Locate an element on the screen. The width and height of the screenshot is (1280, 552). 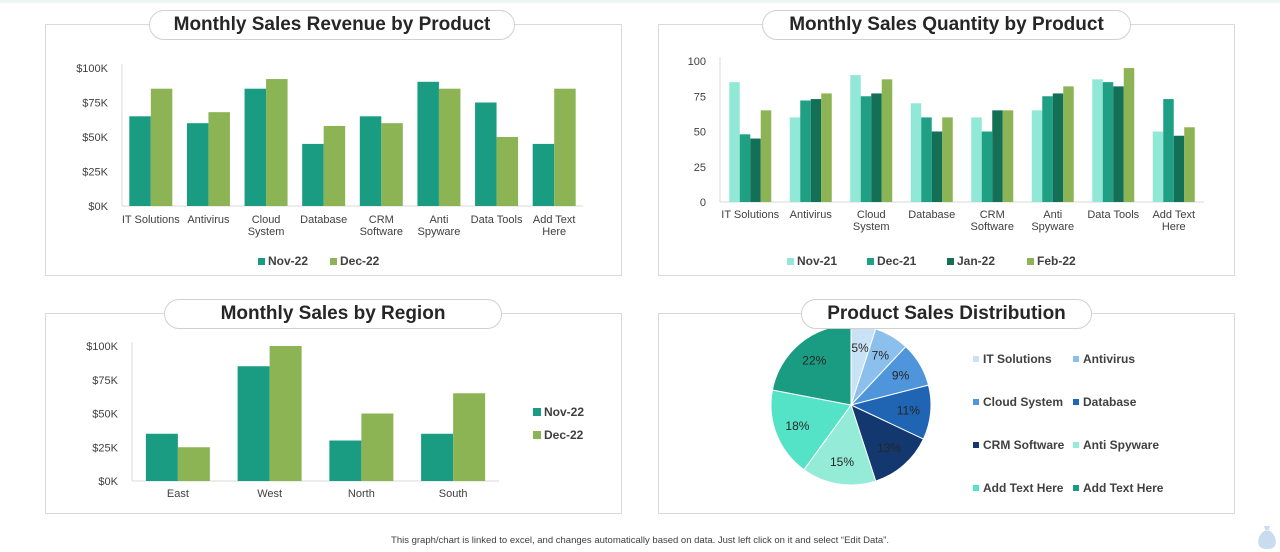
quantity-chart-title: Monthly Sales Quantity by Product is located at coordinates (946, 25).